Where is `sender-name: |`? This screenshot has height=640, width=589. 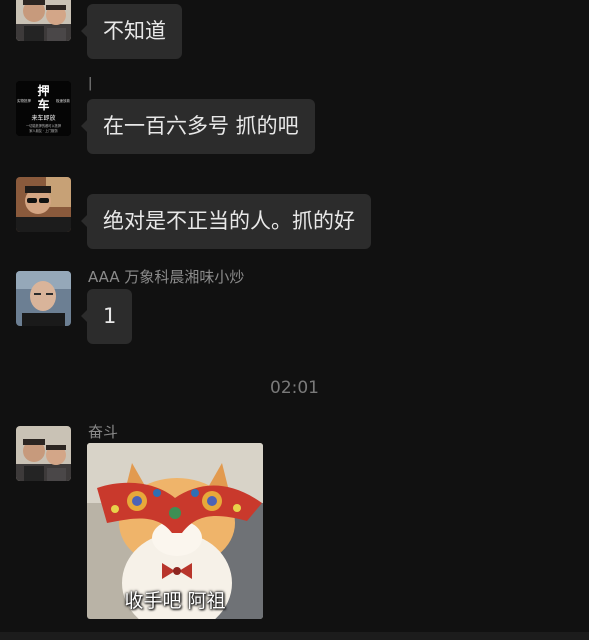
sender-name: | is located at coordinates (90, 83).